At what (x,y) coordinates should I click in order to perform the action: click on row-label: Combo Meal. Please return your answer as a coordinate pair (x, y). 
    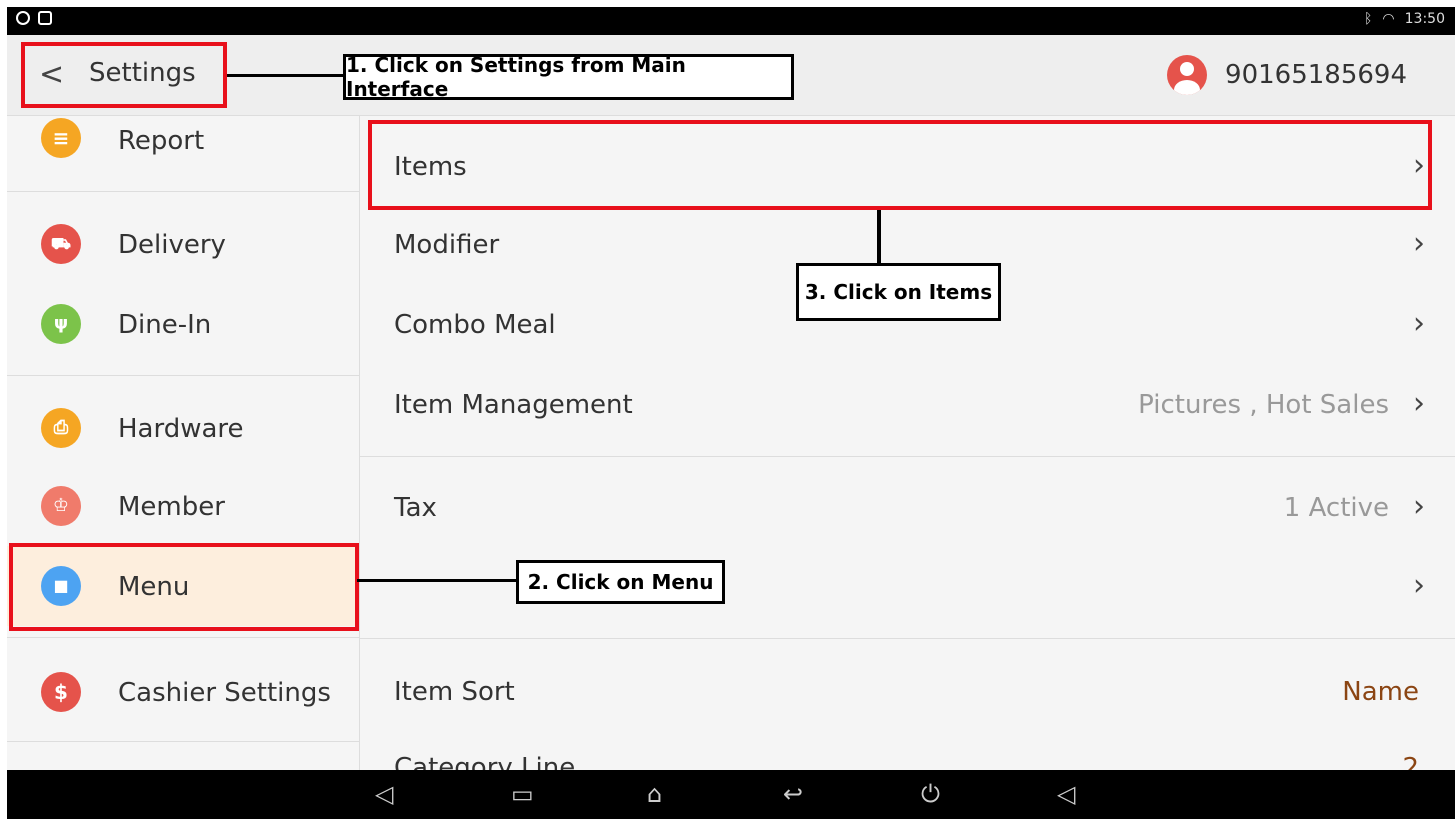
    Looking at the image, I should click on (475, 325).